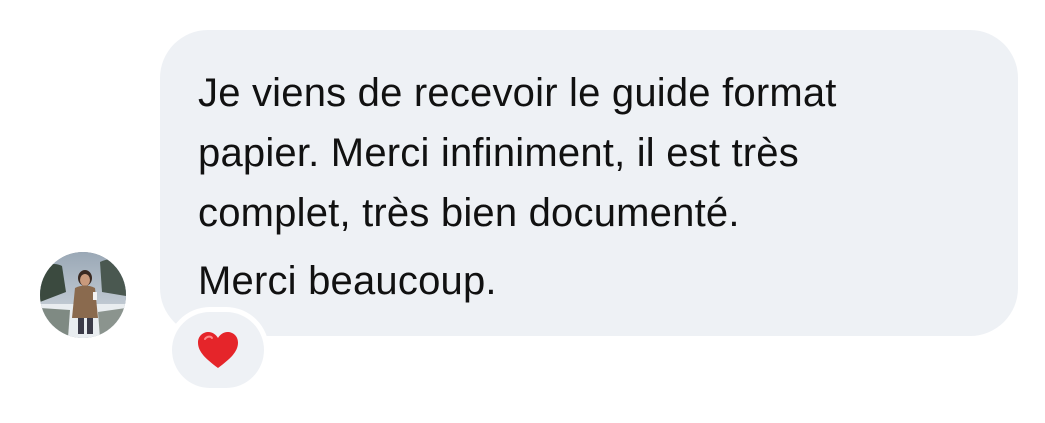 The height and width of the screenshot is (423, 1045). I want to click on message-line: Je viens de recevoir le guide format, so click(517, 93).